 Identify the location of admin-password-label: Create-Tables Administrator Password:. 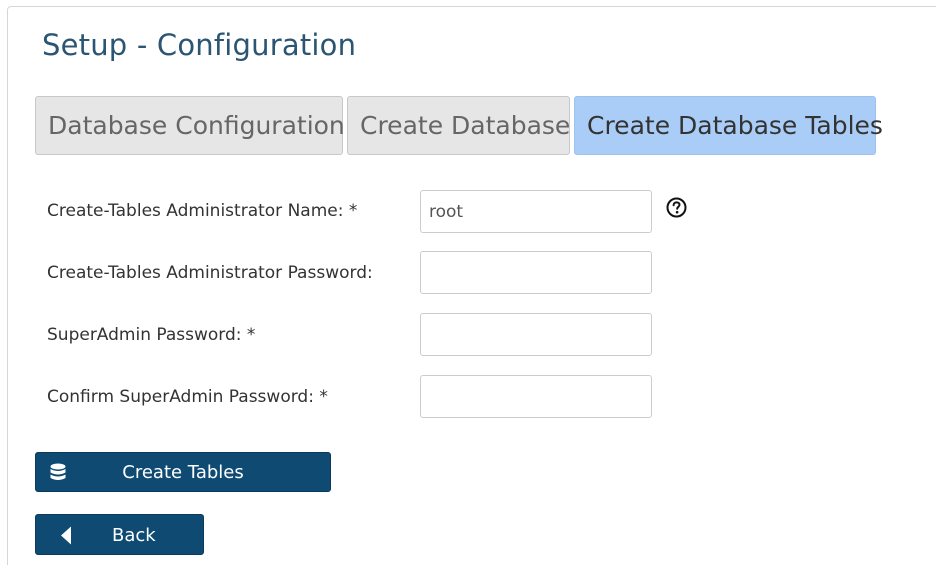
(210, 273).